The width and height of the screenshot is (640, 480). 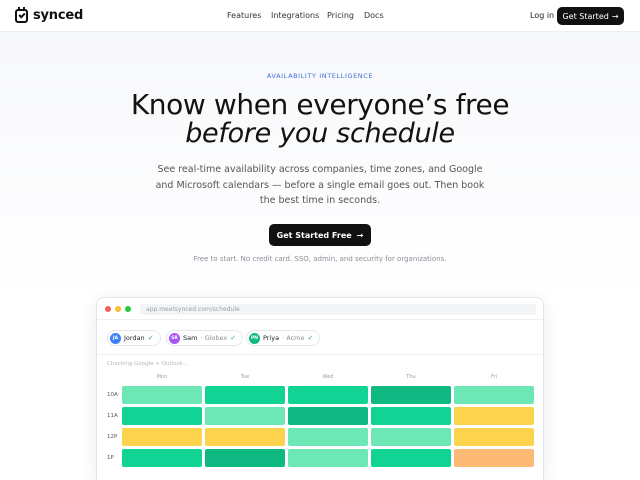 I want to click on get-started-free-label: Get Started Free, so click(x=314, y=235).